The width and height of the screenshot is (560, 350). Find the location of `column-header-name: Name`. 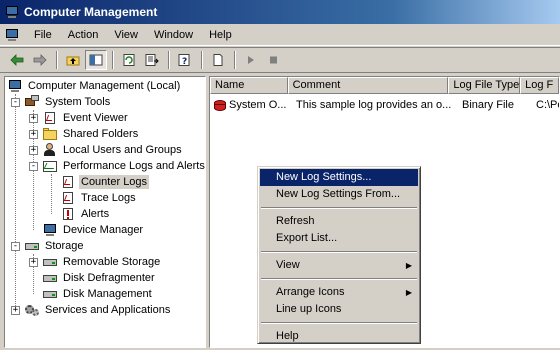

column-header-name: Name is located at coordinates (249, 85).